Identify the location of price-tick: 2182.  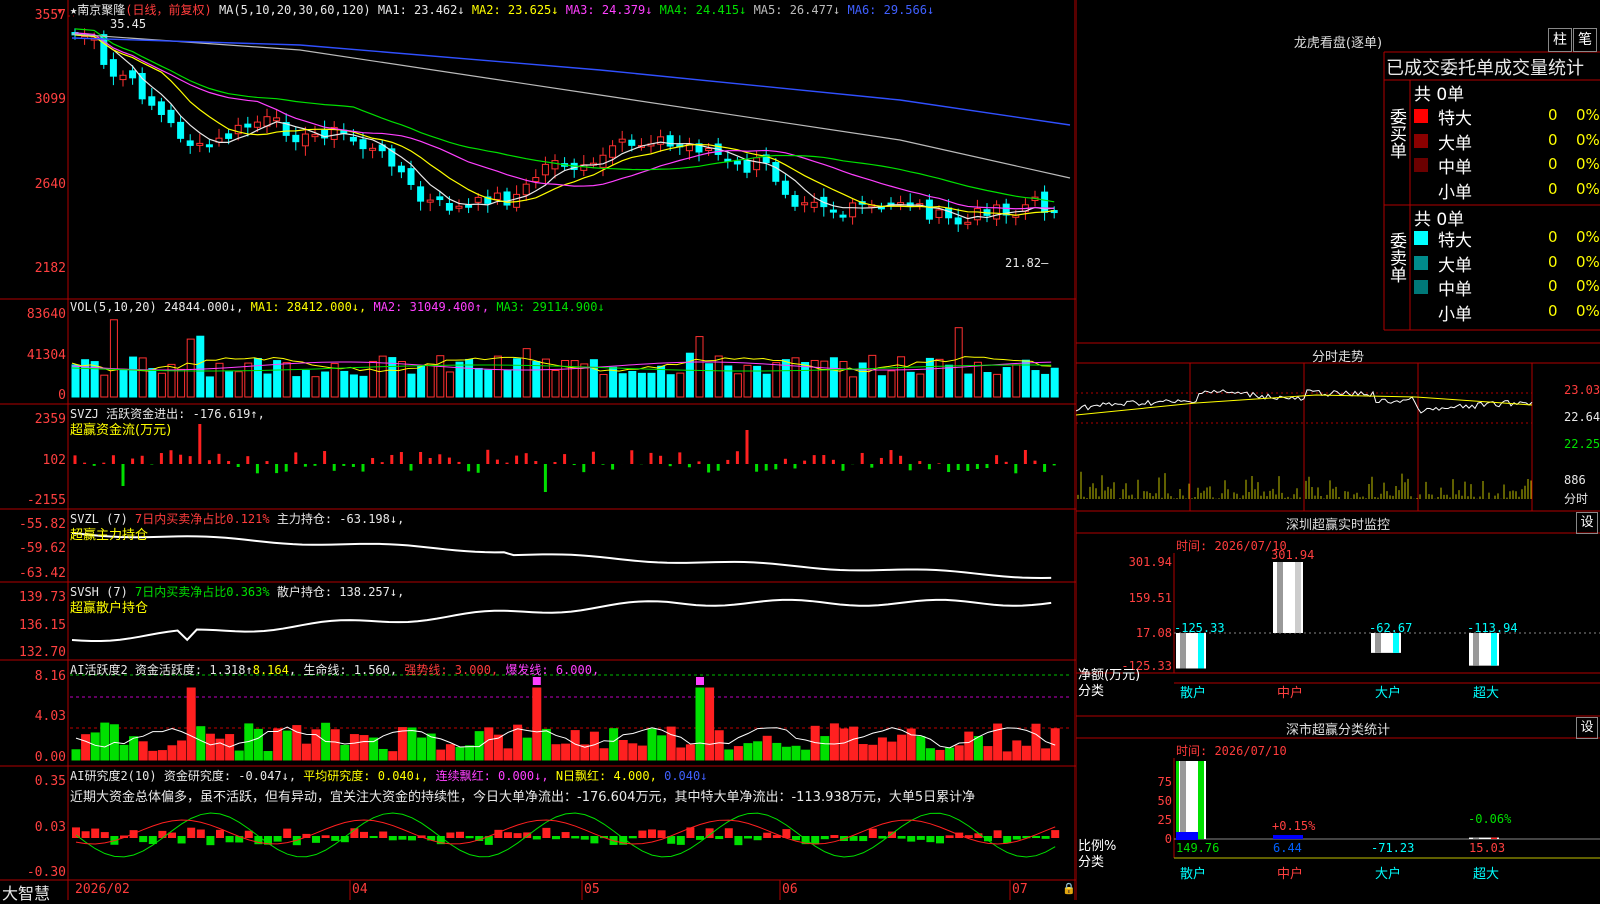
(50, 268).